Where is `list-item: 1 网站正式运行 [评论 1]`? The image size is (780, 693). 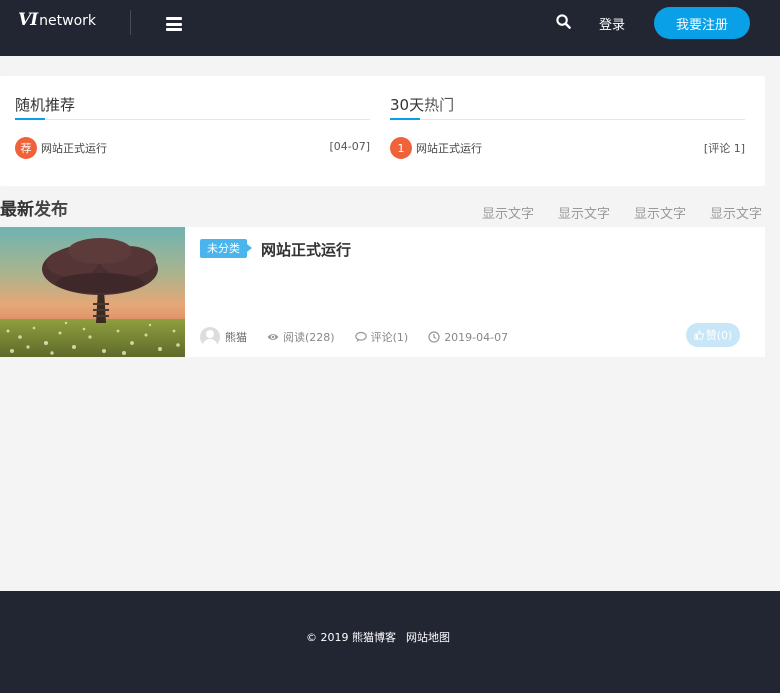
list-item: 1 网站正式运行 [评论 1] is located at coordinates (567, 148).